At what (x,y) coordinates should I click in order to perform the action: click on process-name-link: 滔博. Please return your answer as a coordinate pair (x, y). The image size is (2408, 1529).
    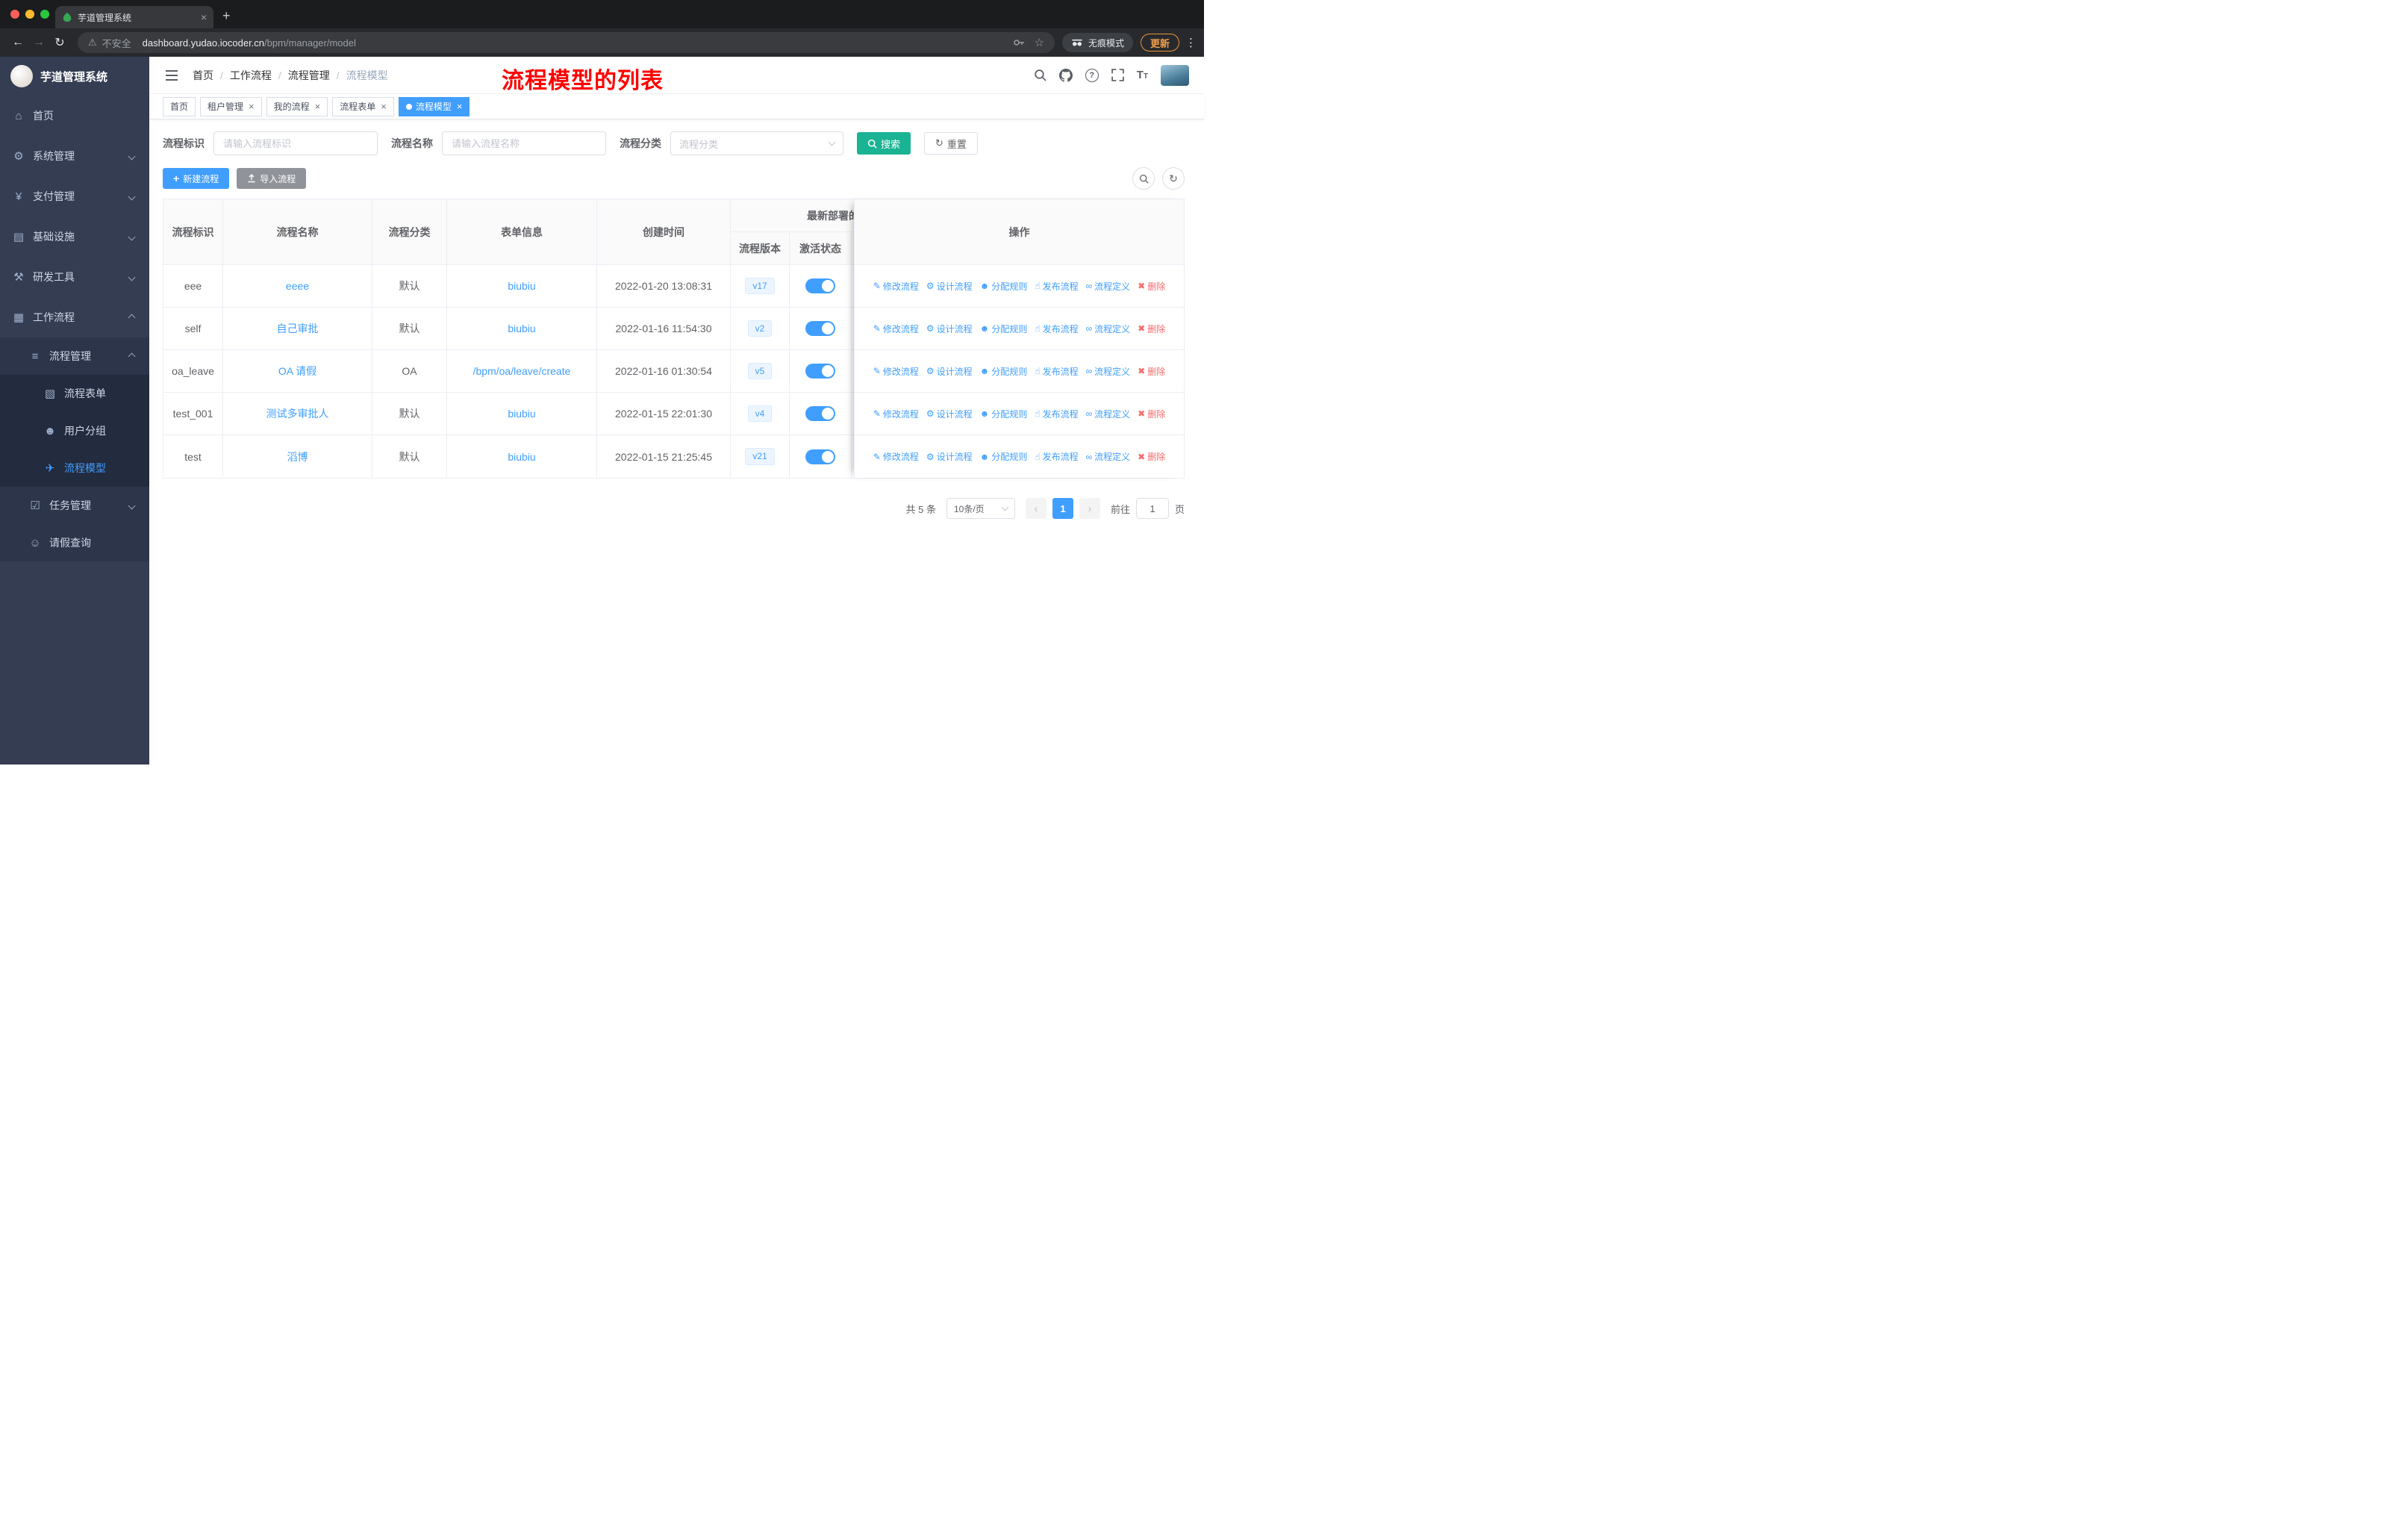
    Looking at the image, I should click on (297, 457).